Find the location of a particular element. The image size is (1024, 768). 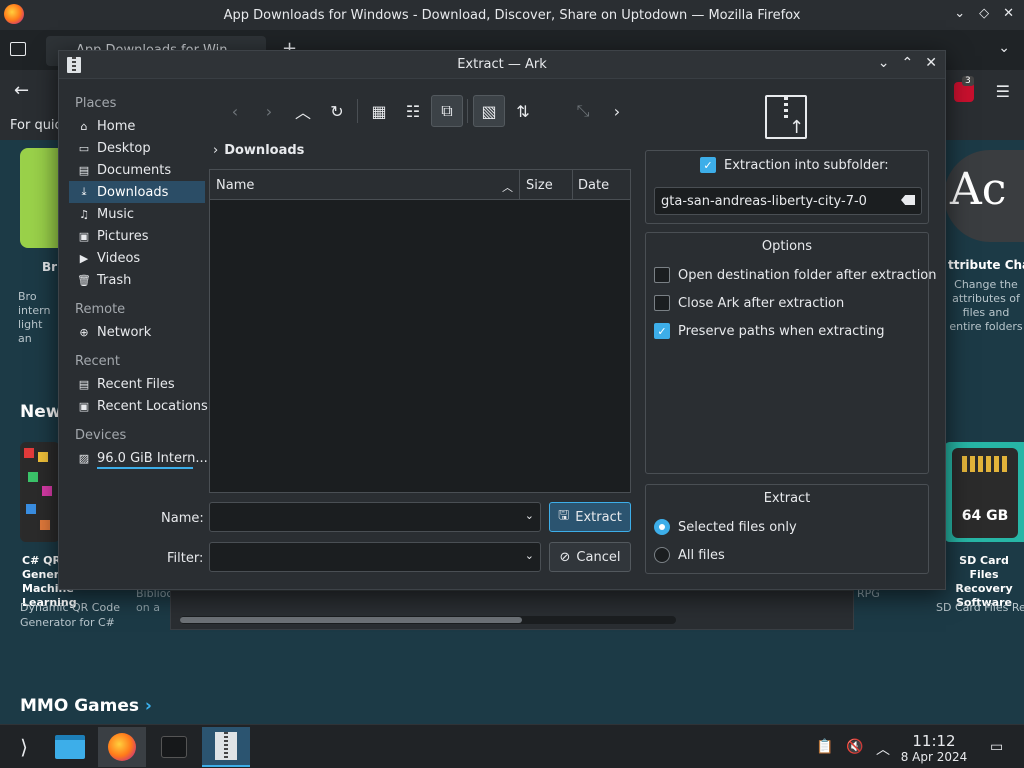

forward-icon: › is located at coordinates (269, 111).